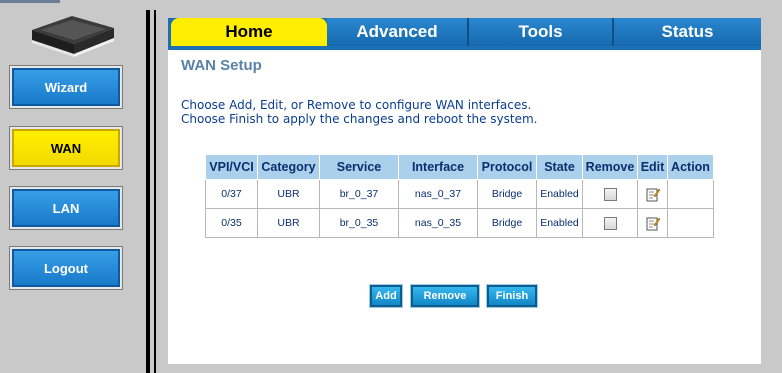  I want to click on col-header-category: Category, so click(288, 167).